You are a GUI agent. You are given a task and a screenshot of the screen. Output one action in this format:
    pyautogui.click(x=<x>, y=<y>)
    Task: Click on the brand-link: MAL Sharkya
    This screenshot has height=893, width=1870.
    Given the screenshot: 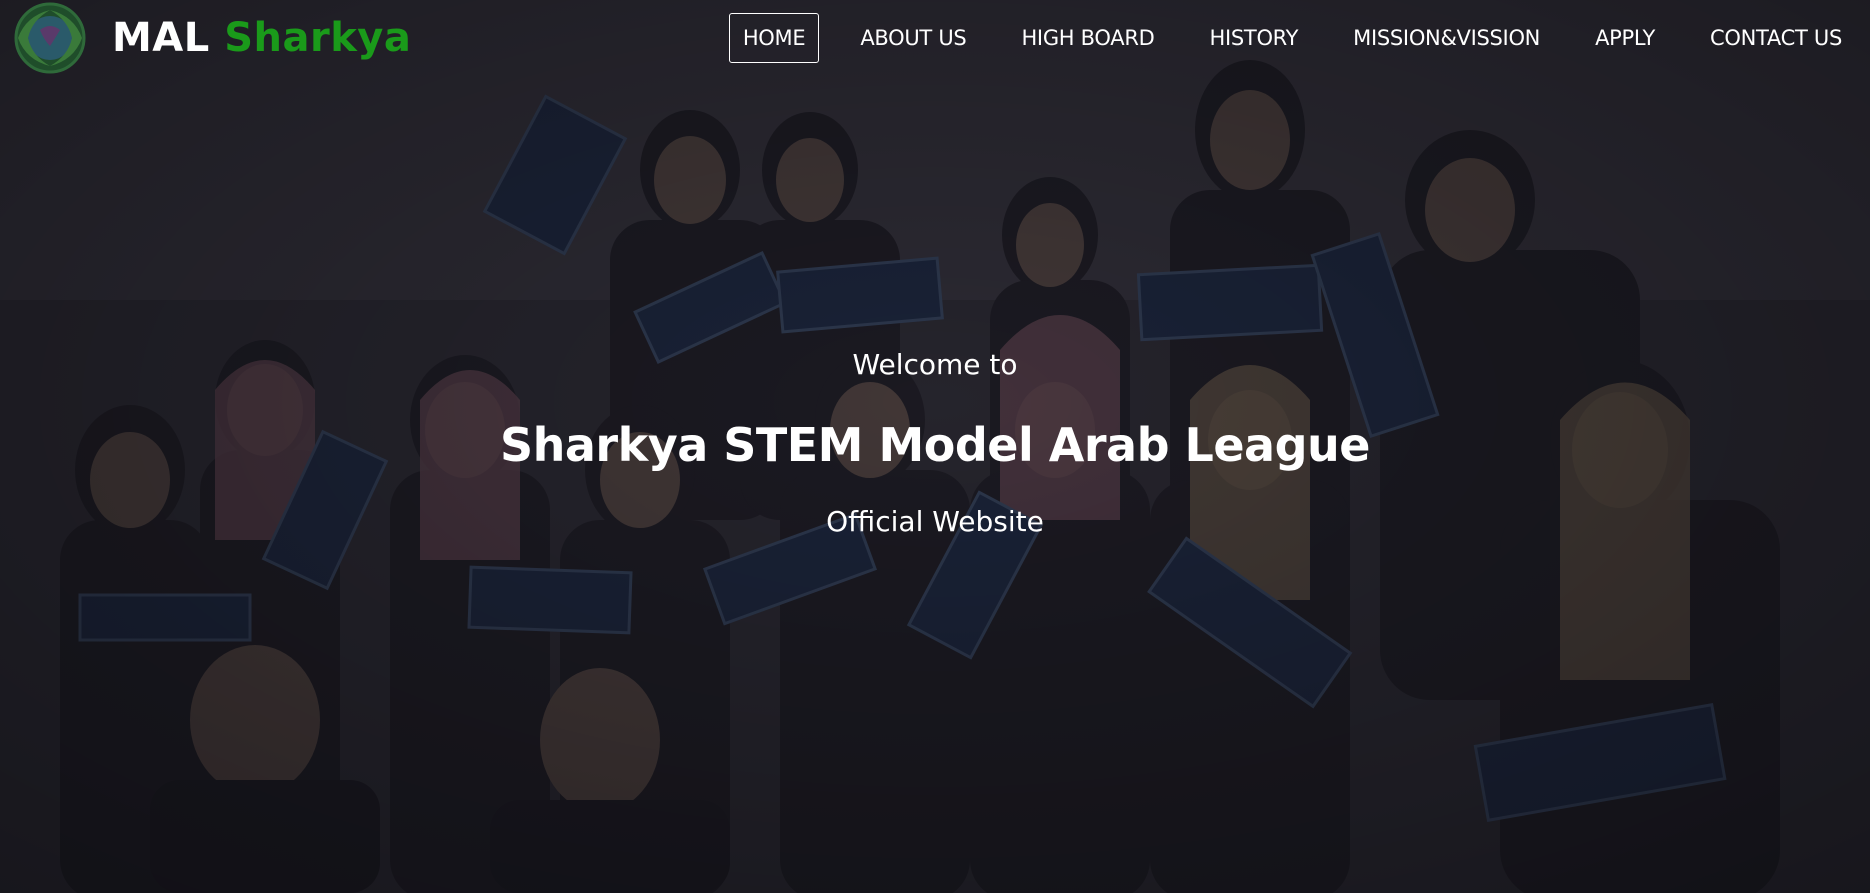 What is the action you would take?
    pyautogui.click(x=207, y=38)
    